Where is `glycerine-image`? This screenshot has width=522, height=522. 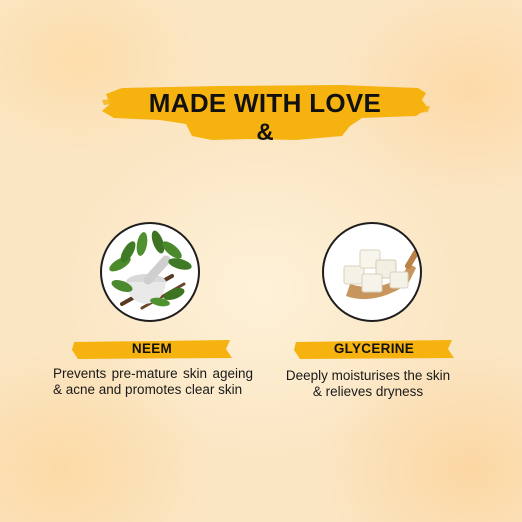
glycerine-image is located at coordinates (372, 272).